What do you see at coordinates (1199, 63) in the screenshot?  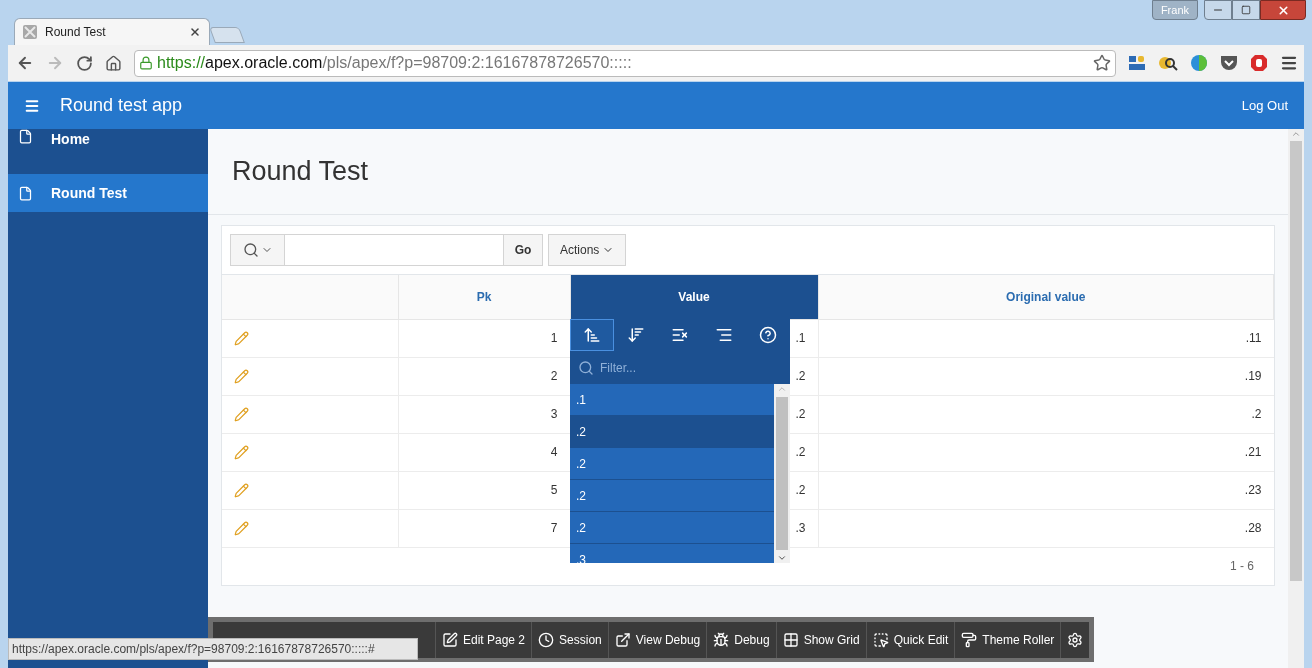 I see `globe-icon` at bounding box center [1199, 63].